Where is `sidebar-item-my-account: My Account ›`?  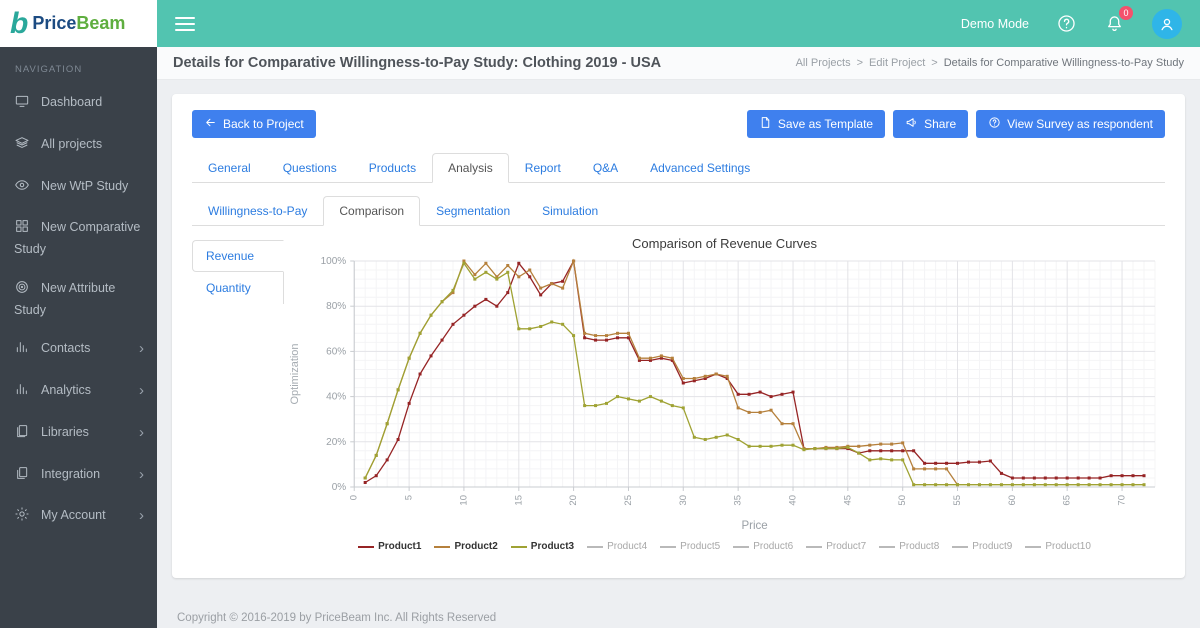
sidebar-item-my-account: My Account › is located at coordinates (78, 517).